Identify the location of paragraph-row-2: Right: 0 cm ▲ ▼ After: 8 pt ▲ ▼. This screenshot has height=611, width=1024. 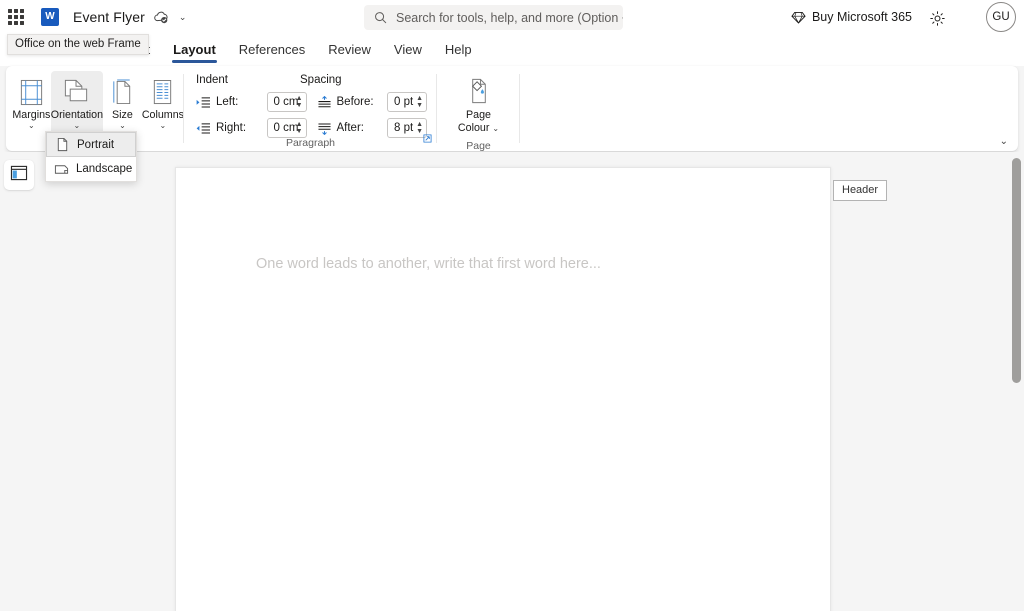
(311, 128).